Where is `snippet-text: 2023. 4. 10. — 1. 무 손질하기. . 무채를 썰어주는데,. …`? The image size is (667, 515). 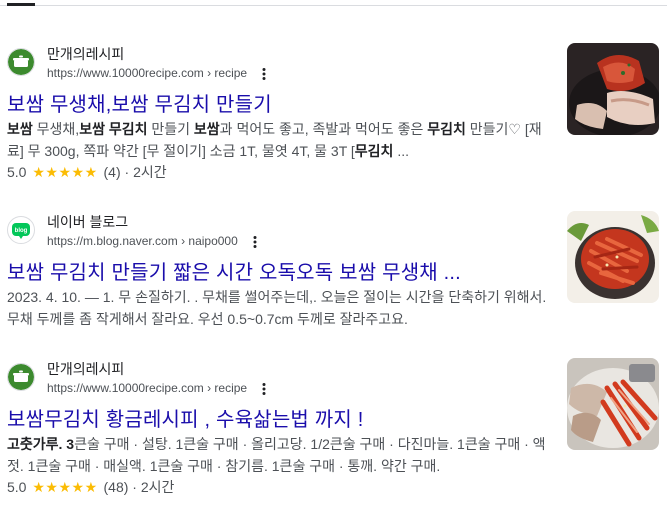 snippet-text: 2023. 4. 10. — 1. 무 손질하기. . 무채를 썰어주는데,. … is located at coordinates (277, 308).